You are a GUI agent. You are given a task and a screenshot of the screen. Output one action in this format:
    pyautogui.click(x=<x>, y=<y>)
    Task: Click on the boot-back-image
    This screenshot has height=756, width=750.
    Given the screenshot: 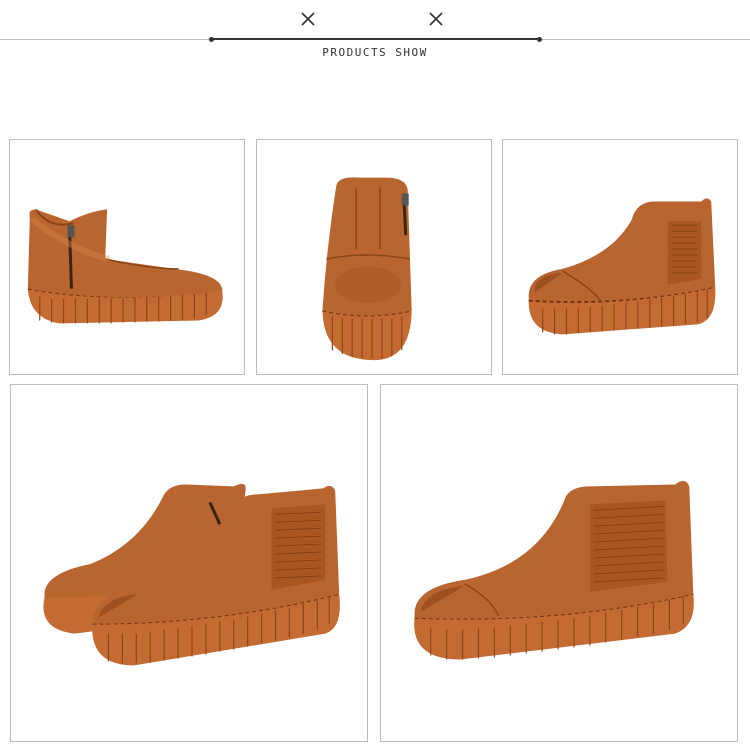 What is the action you would take?
    pyautogui.click(x=367, y=269)
    